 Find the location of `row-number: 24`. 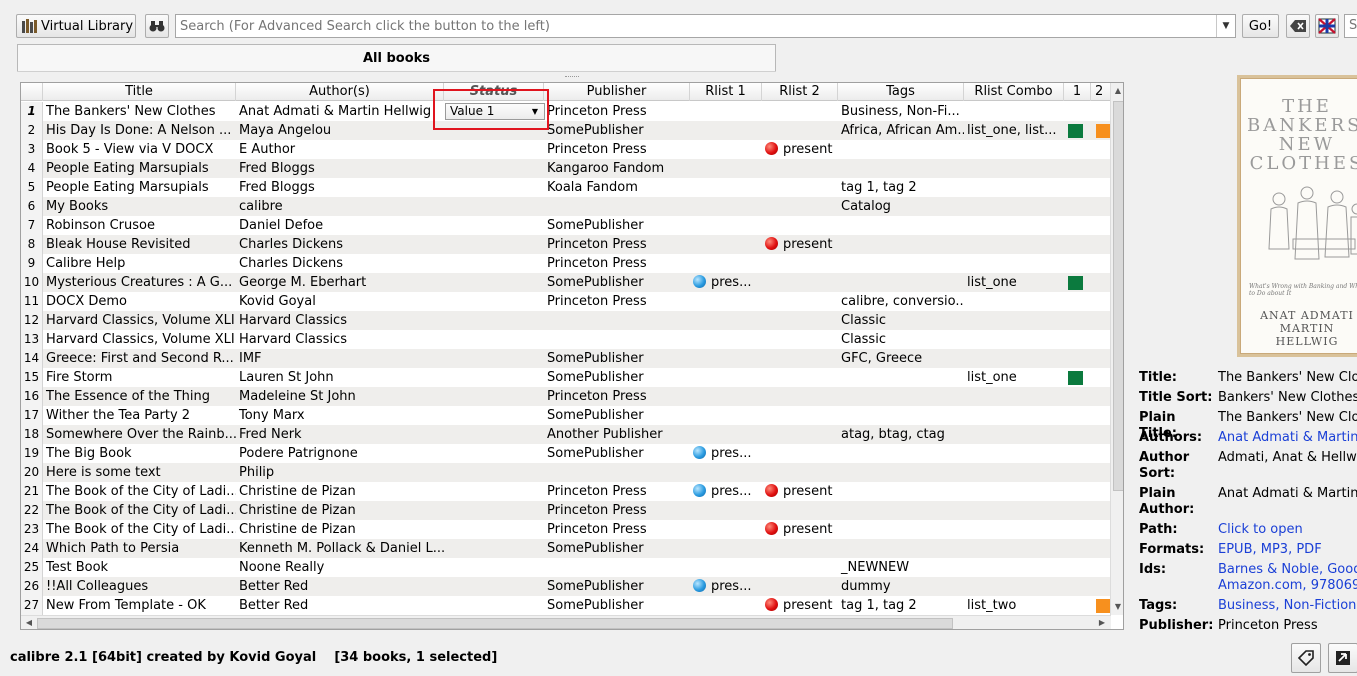

row-number: 24 is located at coordinates (32, 548).